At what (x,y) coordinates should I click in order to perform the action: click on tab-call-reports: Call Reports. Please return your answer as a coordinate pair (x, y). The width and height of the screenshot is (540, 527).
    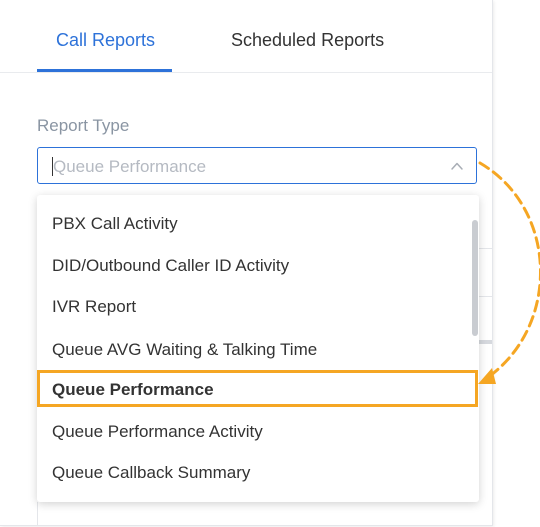
    Looking at the image, I should click on (105, 40).